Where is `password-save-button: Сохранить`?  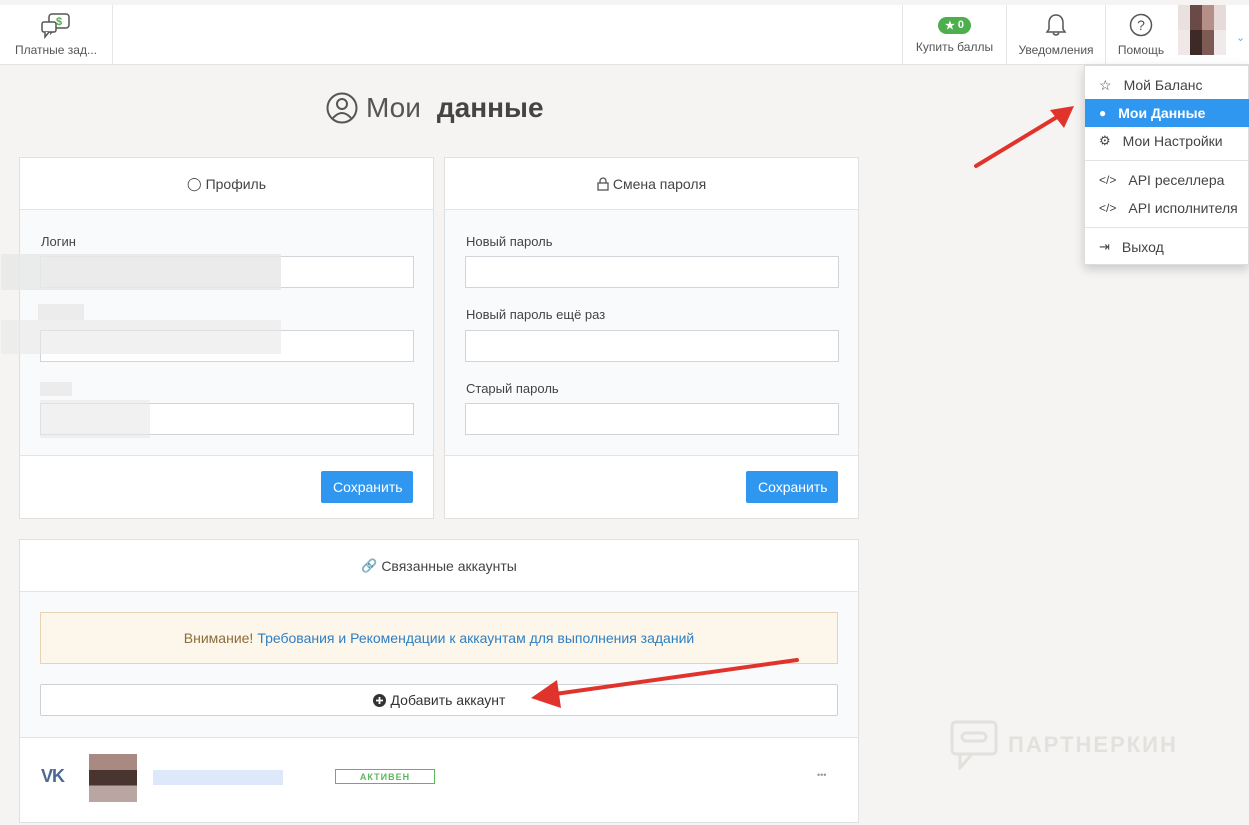 password-save-button: Сохранить is located at coordinates (792, 487).